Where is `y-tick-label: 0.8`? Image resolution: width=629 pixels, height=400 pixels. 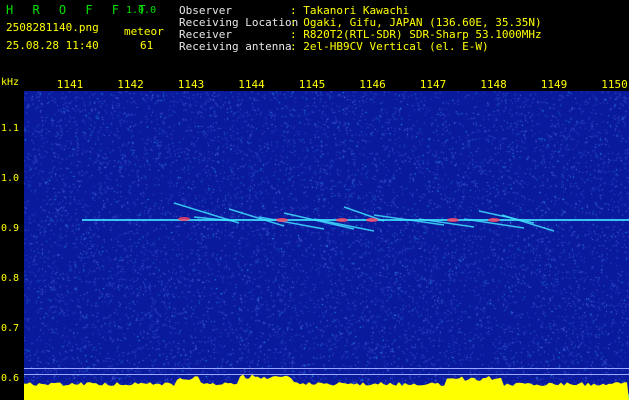
y-tick-label: 0.8 is located at coordinates (10, 278).